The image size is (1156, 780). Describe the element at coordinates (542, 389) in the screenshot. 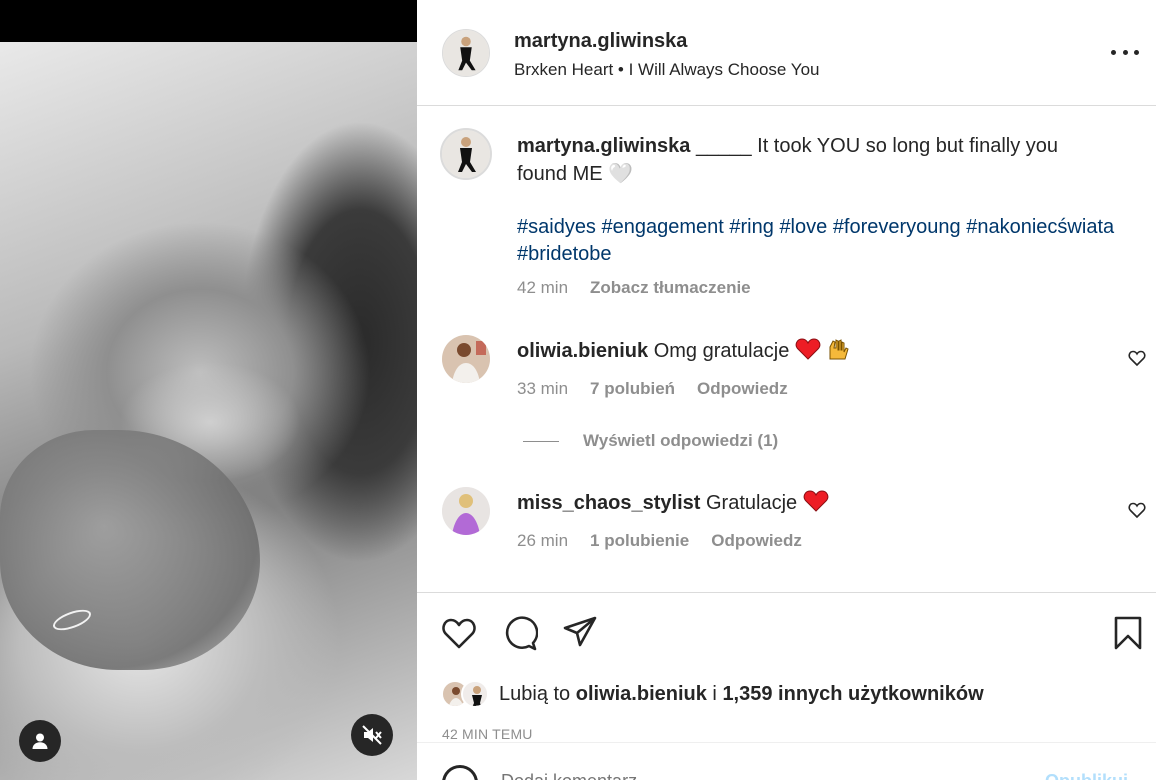

I see `comment-time: 33 min` at that location.